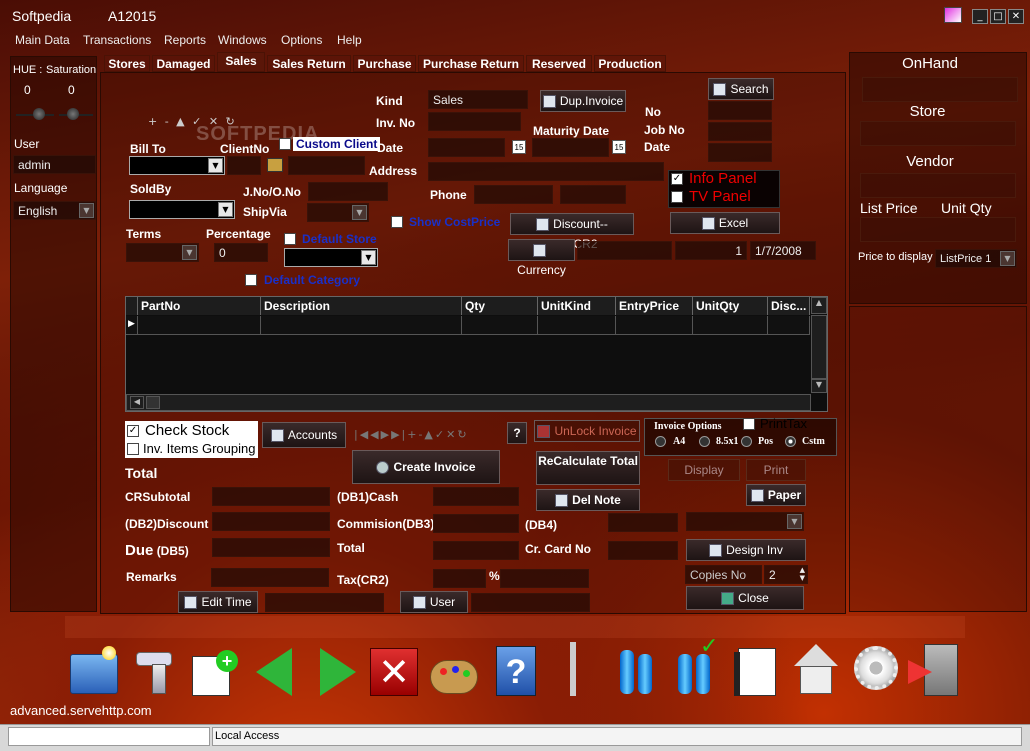 The image size is (1030, 751). I want to click on jno-ono-field, so click(348, 191).